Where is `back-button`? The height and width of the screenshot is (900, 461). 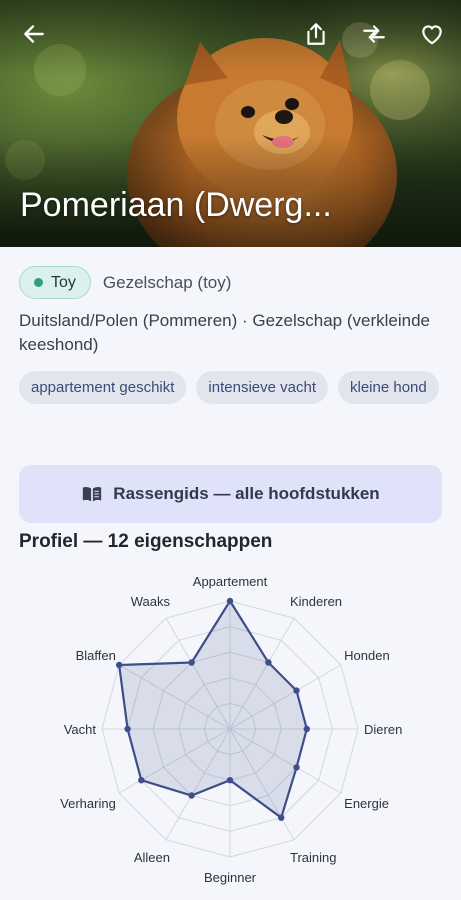 back-button is located at coordinates (34, 34).